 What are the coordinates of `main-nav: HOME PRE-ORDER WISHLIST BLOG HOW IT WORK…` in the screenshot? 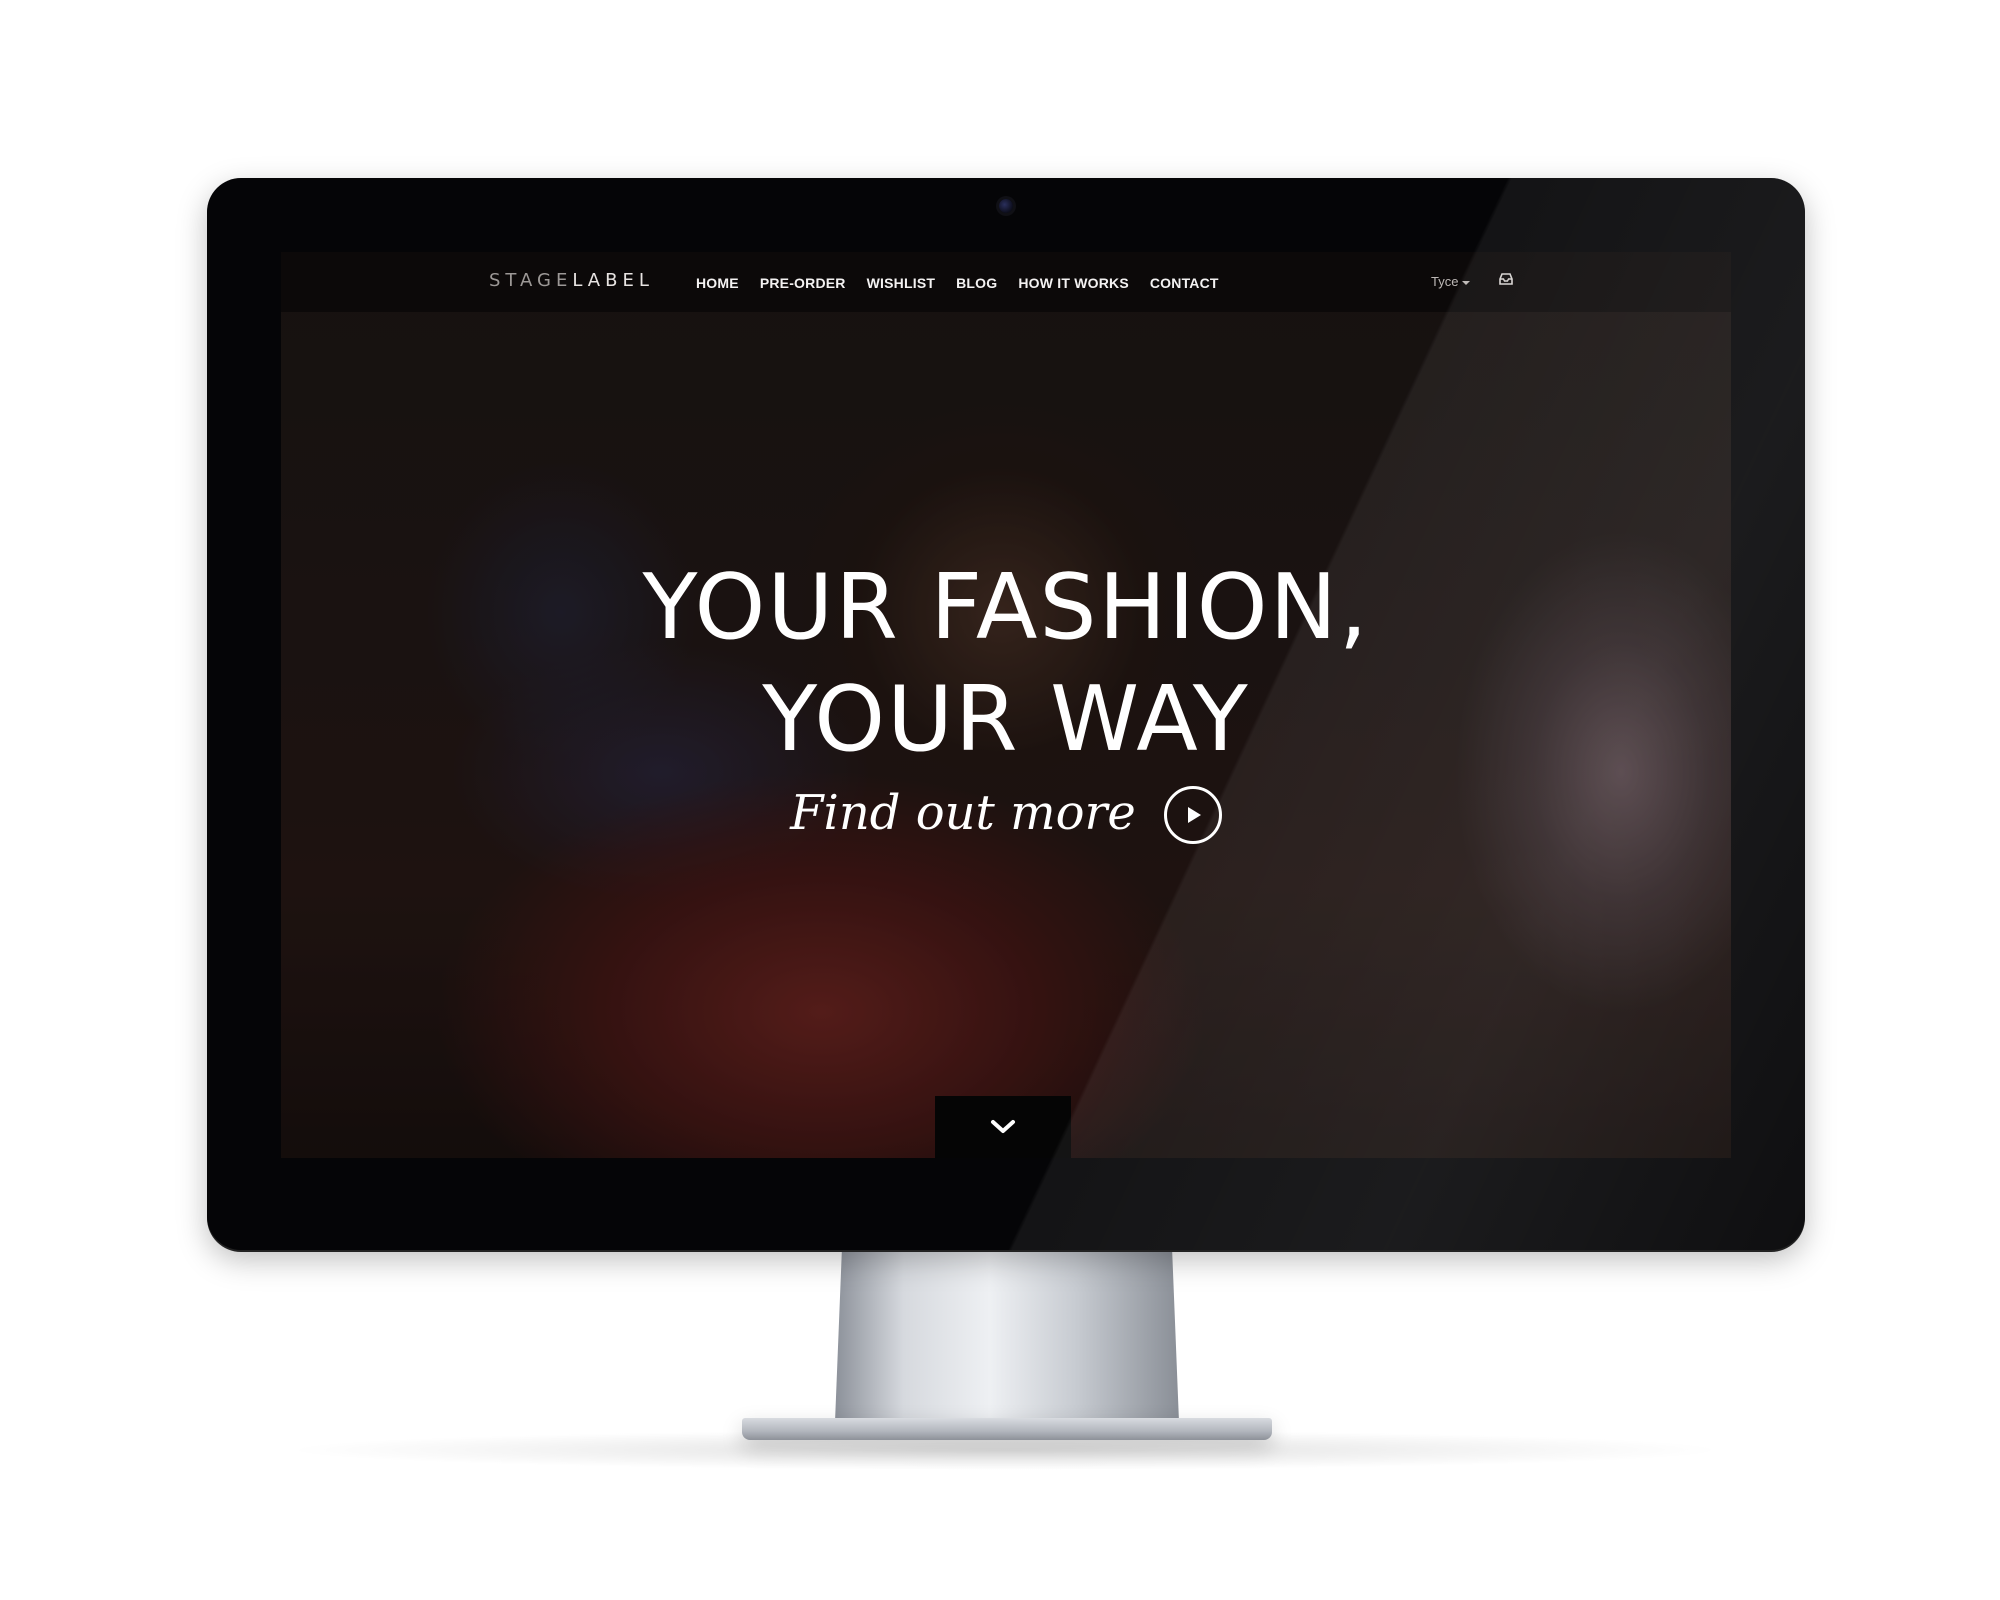 It's located at (957, 283).